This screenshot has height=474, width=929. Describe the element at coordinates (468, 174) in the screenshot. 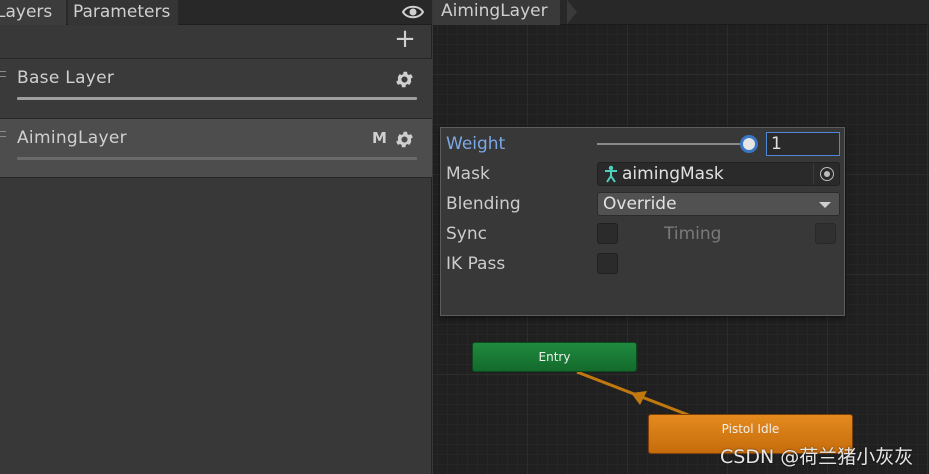

I see `mask-label: Mask` at that location.